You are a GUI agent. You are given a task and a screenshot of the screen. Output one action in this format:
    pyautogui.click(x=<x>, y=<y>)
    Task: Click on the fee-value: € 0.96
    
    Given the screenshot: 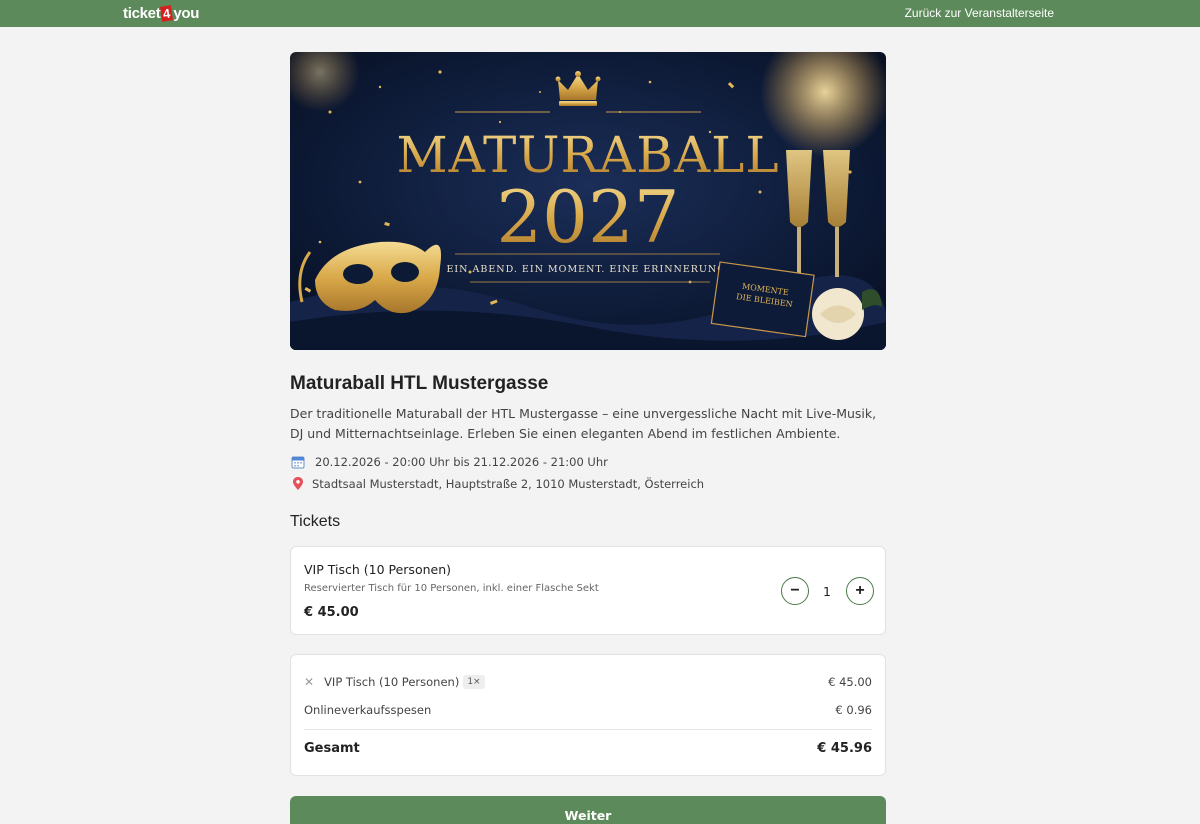 What is the action you would take?
    pyautogui.click(x=853, y=710)
    